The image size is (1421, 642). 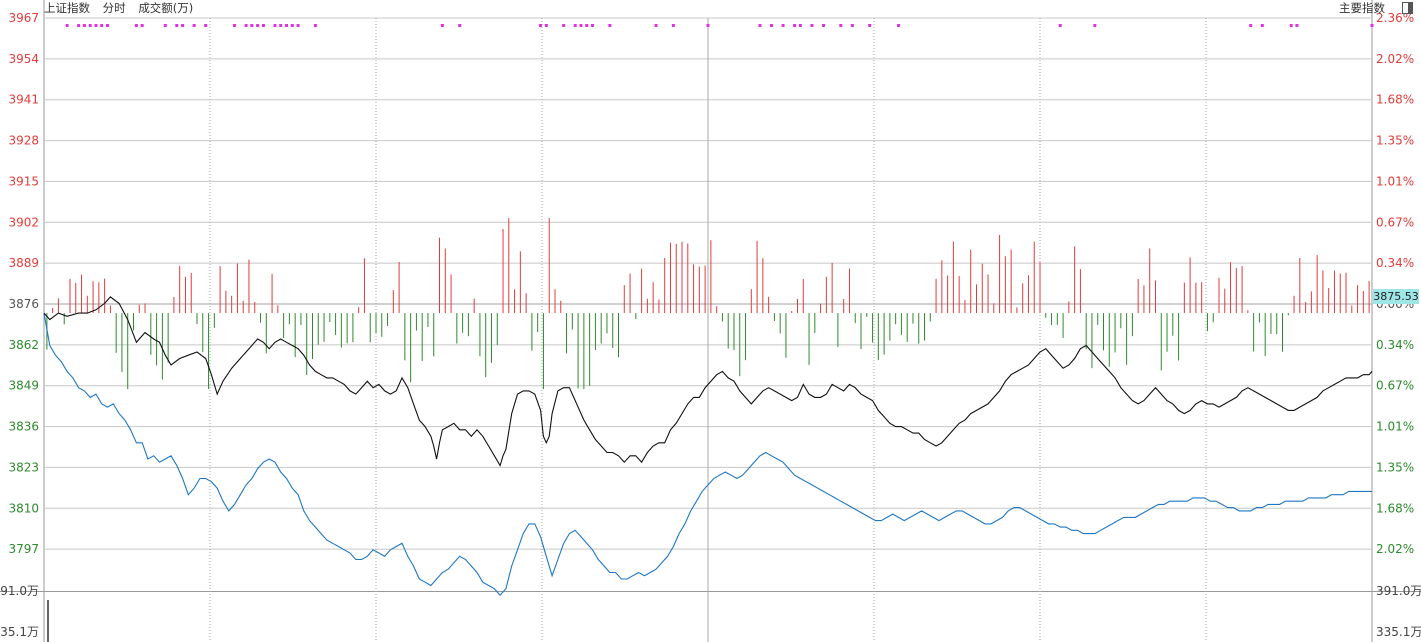 I want to click on y-left-tick-label: 3967, so click(x=23, y=18).